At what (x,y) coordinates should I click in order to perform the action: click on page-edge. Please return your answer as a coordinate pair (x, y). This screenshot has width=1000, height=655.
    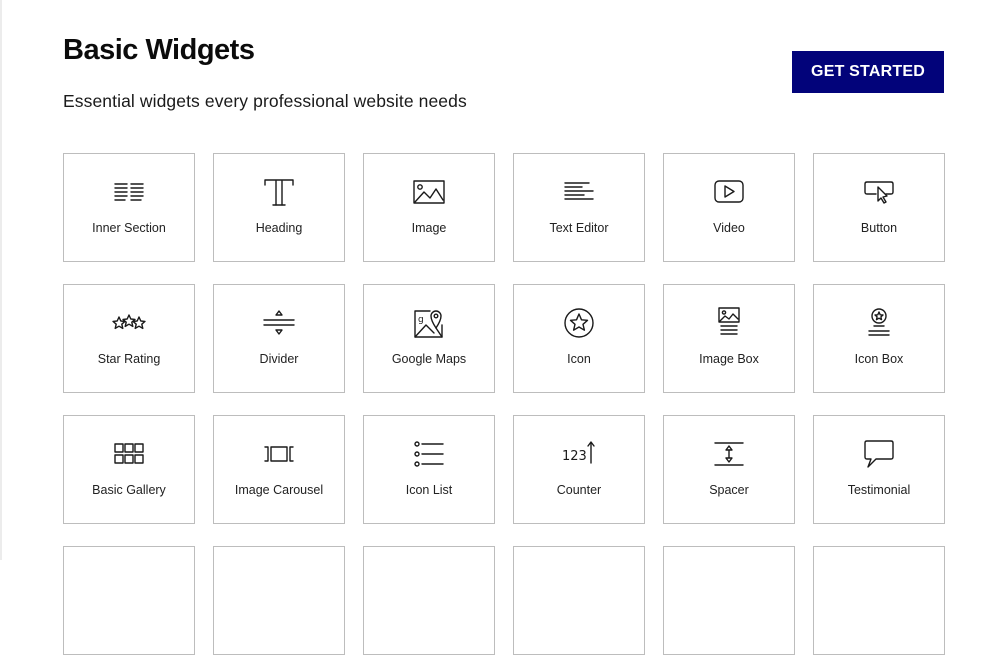
    Looking at the image, I should click on (1, 280).